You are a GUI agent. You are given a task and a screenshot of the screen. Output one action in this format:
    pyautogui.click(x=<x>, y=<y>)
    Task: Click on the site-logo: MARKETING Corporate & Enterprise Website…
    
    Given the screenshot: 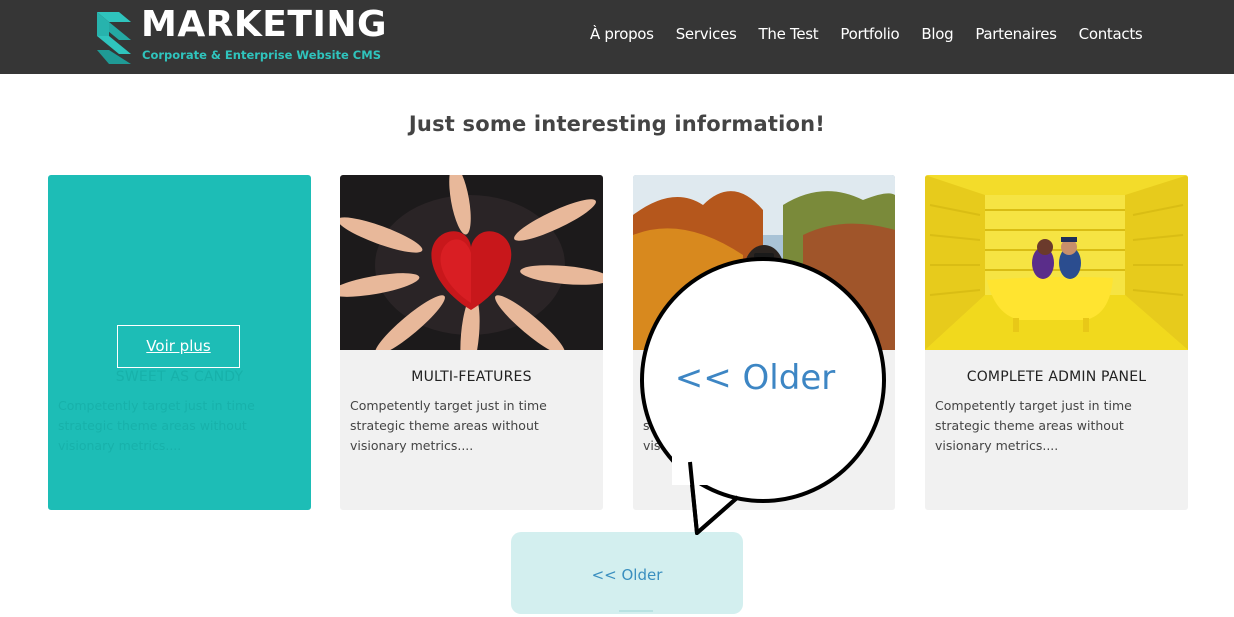 What is the action you would take?
    pyautogui.click(x=243, y=36)
    